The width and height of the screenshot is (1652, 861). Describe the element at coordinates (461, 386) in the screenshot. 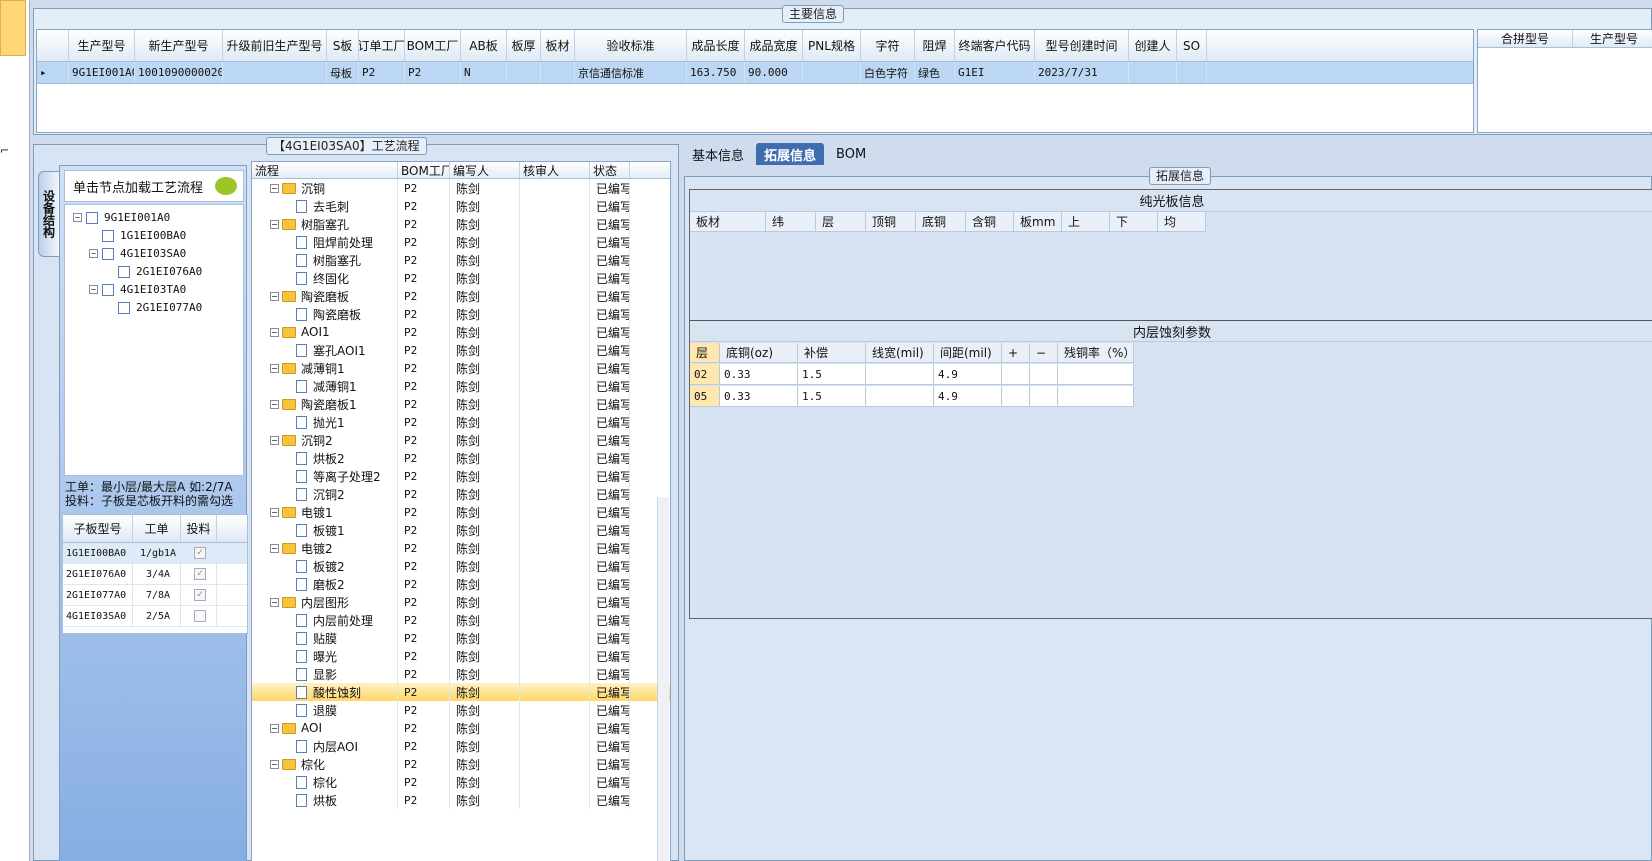

I see `flow-row: 减薄铜1 P2 陈剑 已编写` at that location.